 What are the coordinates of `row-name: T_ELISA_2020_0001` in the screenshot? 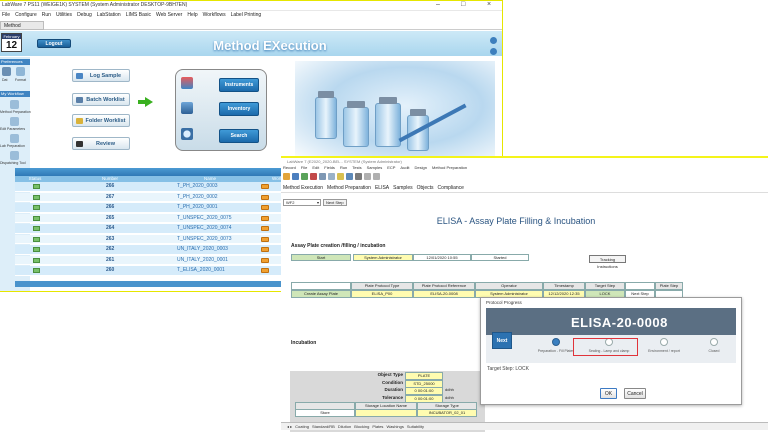 It's located at (201, 270).